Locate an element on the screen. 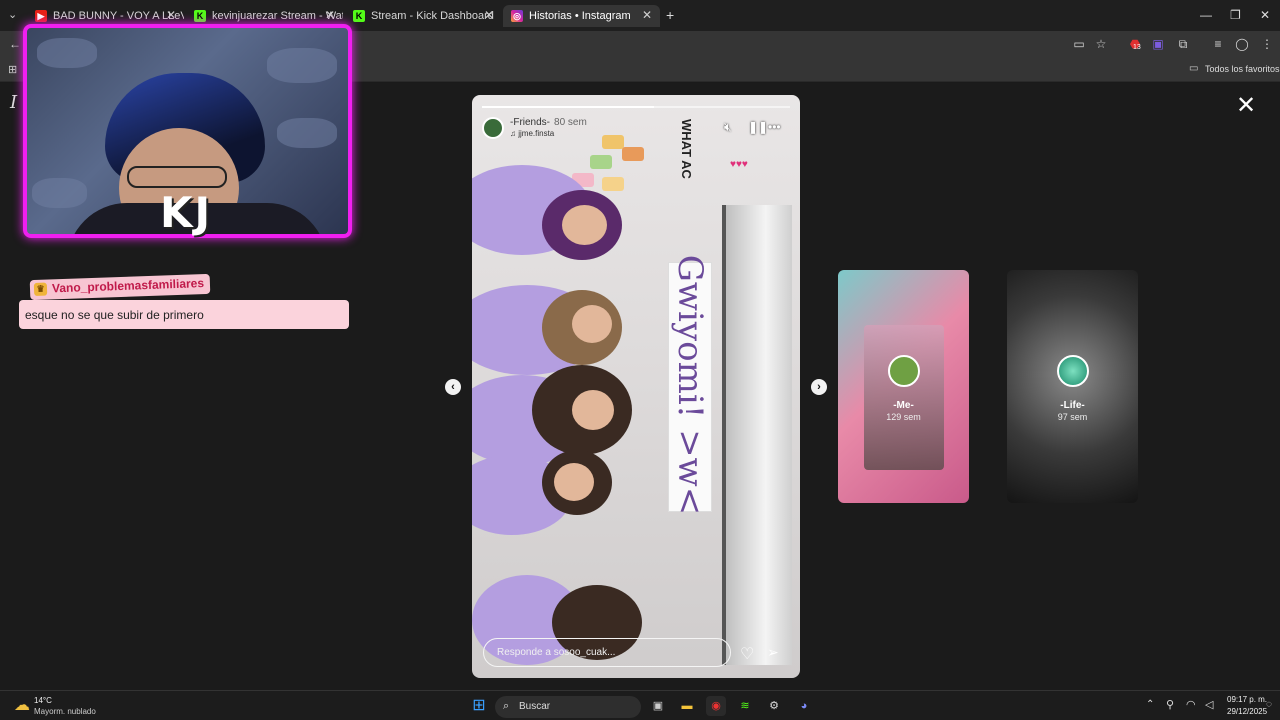 This screenshot has width=1280, height=720. next-story-button: › is located at coordinates (819, 387).